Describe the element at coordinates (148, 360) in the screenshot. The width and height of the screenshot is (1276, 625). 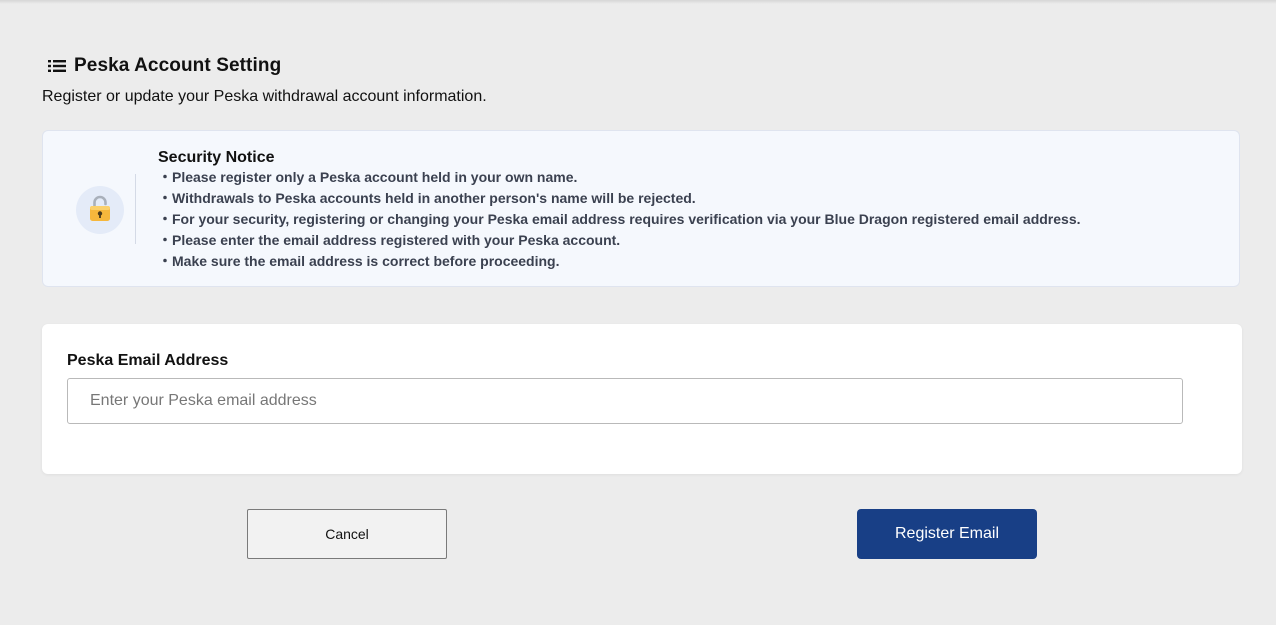
I see `email-field-label: Peska Email Address` at that location.